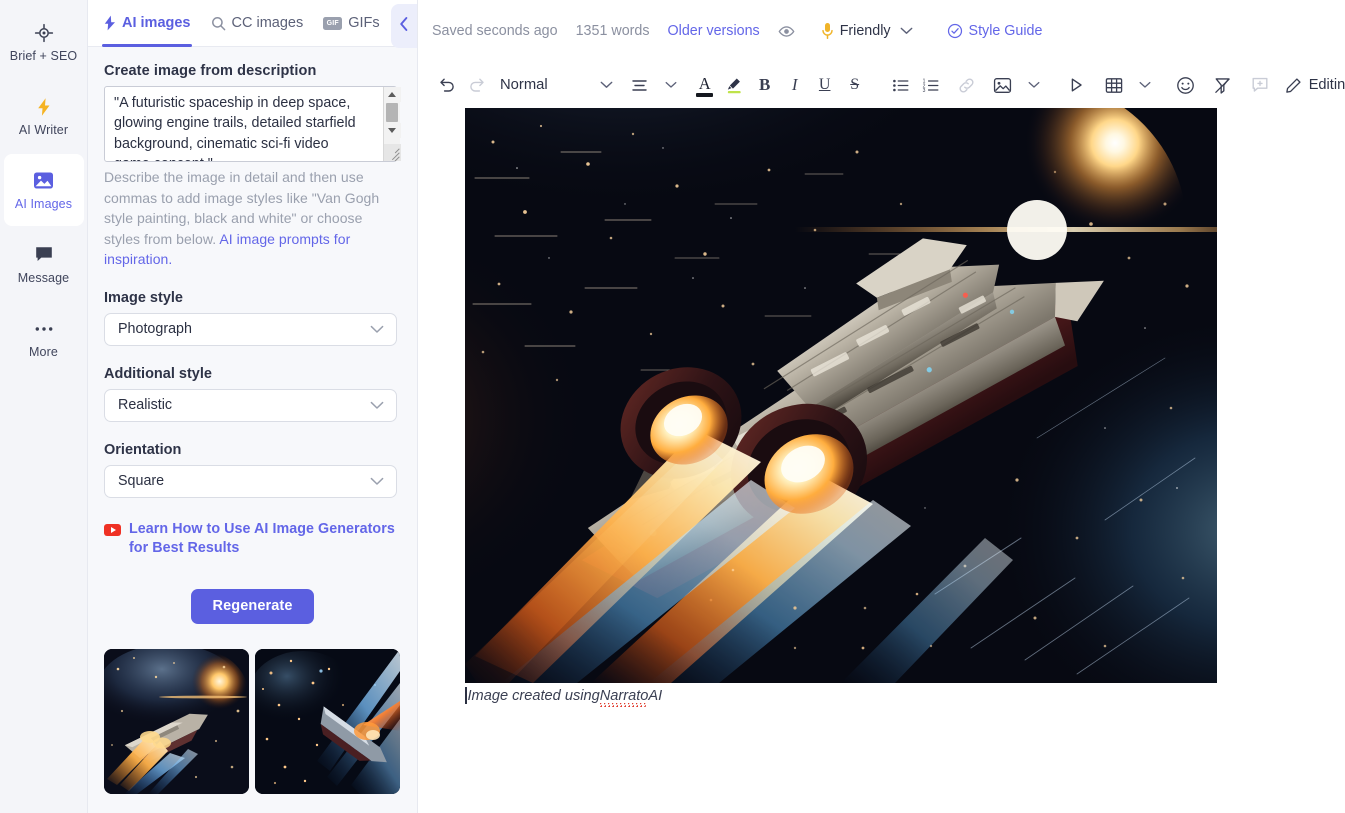 The image size is (1345, 813). What do you see at coordinates (351, 23) in the screenshot?
I see `tab-gifs: GIF GIFs` at bounding box center [351, 23].